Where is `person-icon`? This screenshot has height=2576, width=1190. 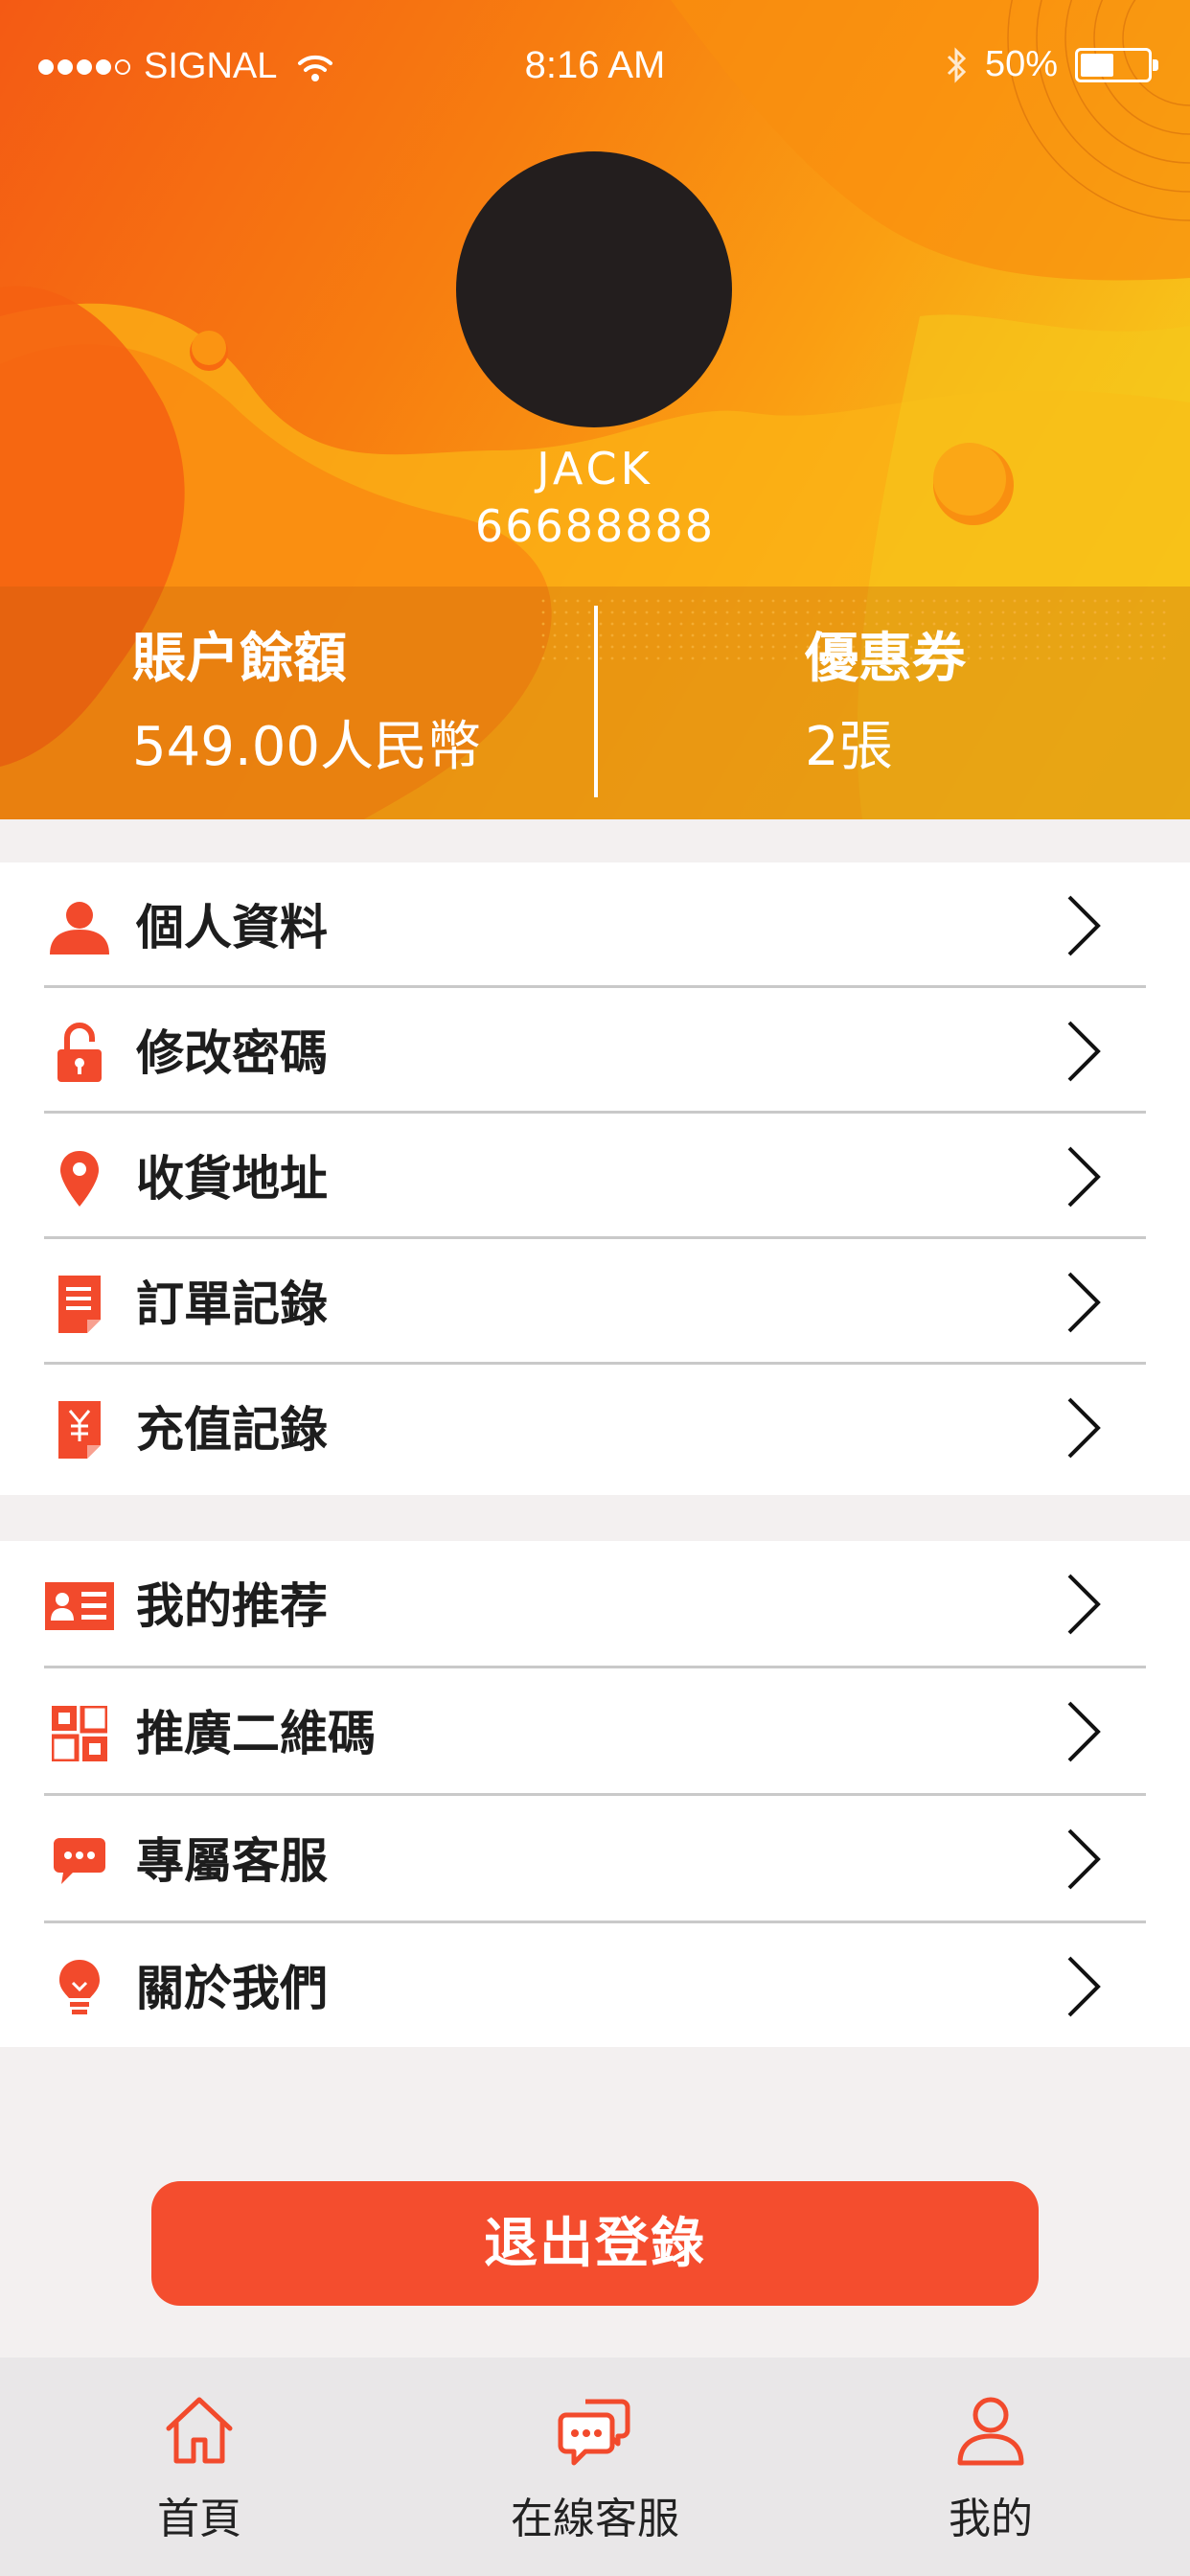 person-icon is located at coordinates (80, 927).